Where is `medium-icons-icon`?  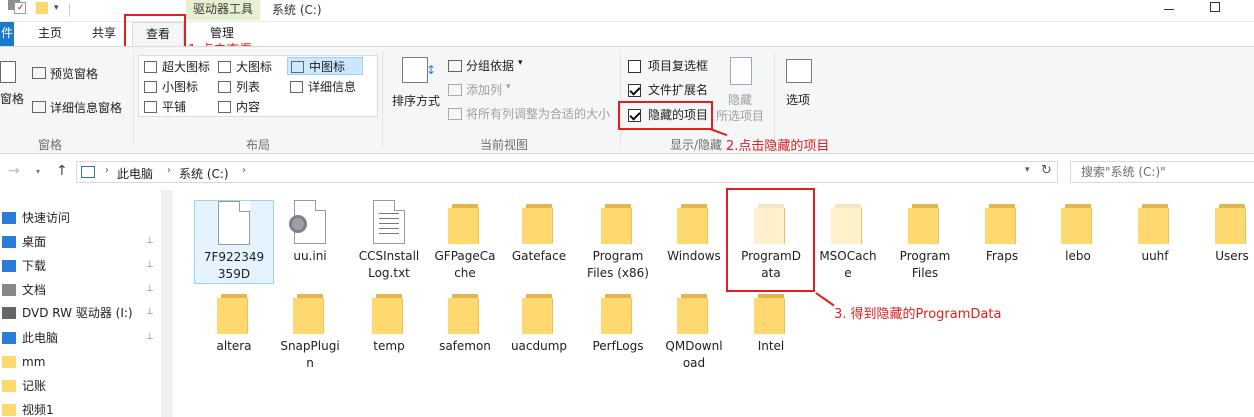 medium-icons-icon is located at coordinates (297, 67).